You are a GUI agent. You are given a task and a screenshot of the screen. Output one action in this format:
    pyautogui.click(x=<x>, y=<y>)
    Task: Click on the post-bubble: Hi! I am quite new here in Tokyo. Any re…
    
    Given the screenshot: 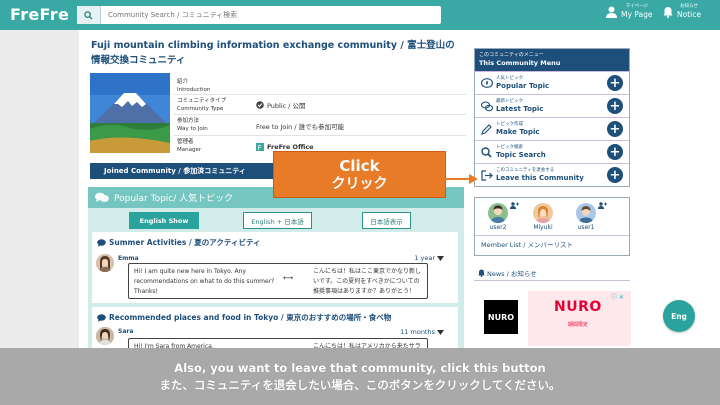 What is the action you would take?
    pyautogui.click(x=278, y=281)
    